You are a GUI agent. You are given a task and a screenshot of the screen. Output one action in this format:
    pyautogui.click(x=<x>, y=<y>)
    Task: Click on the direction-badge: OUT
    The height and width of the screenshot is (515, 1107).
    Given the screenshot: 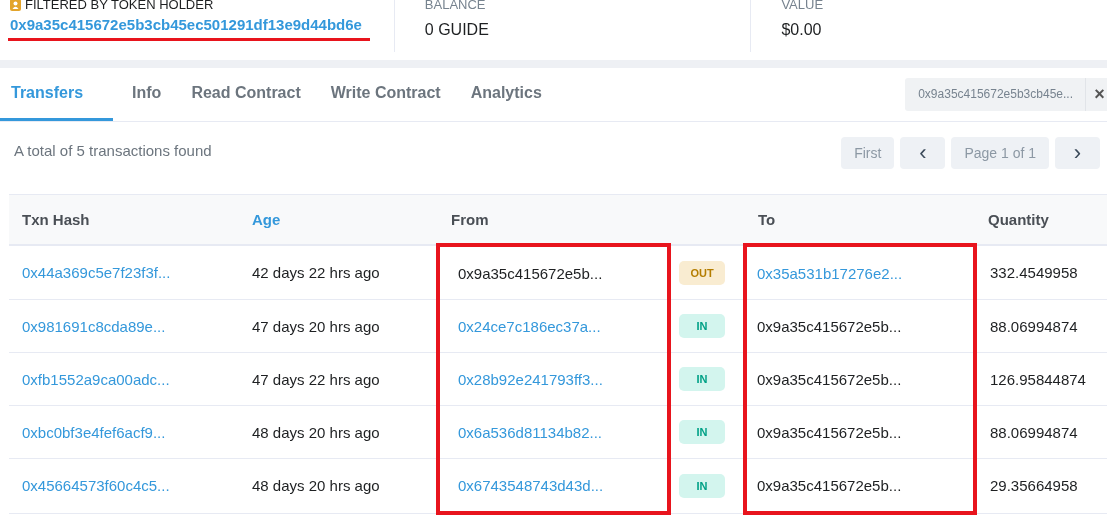 What is the action you would take?
    pyautogui.click(x=702, y=272)
    